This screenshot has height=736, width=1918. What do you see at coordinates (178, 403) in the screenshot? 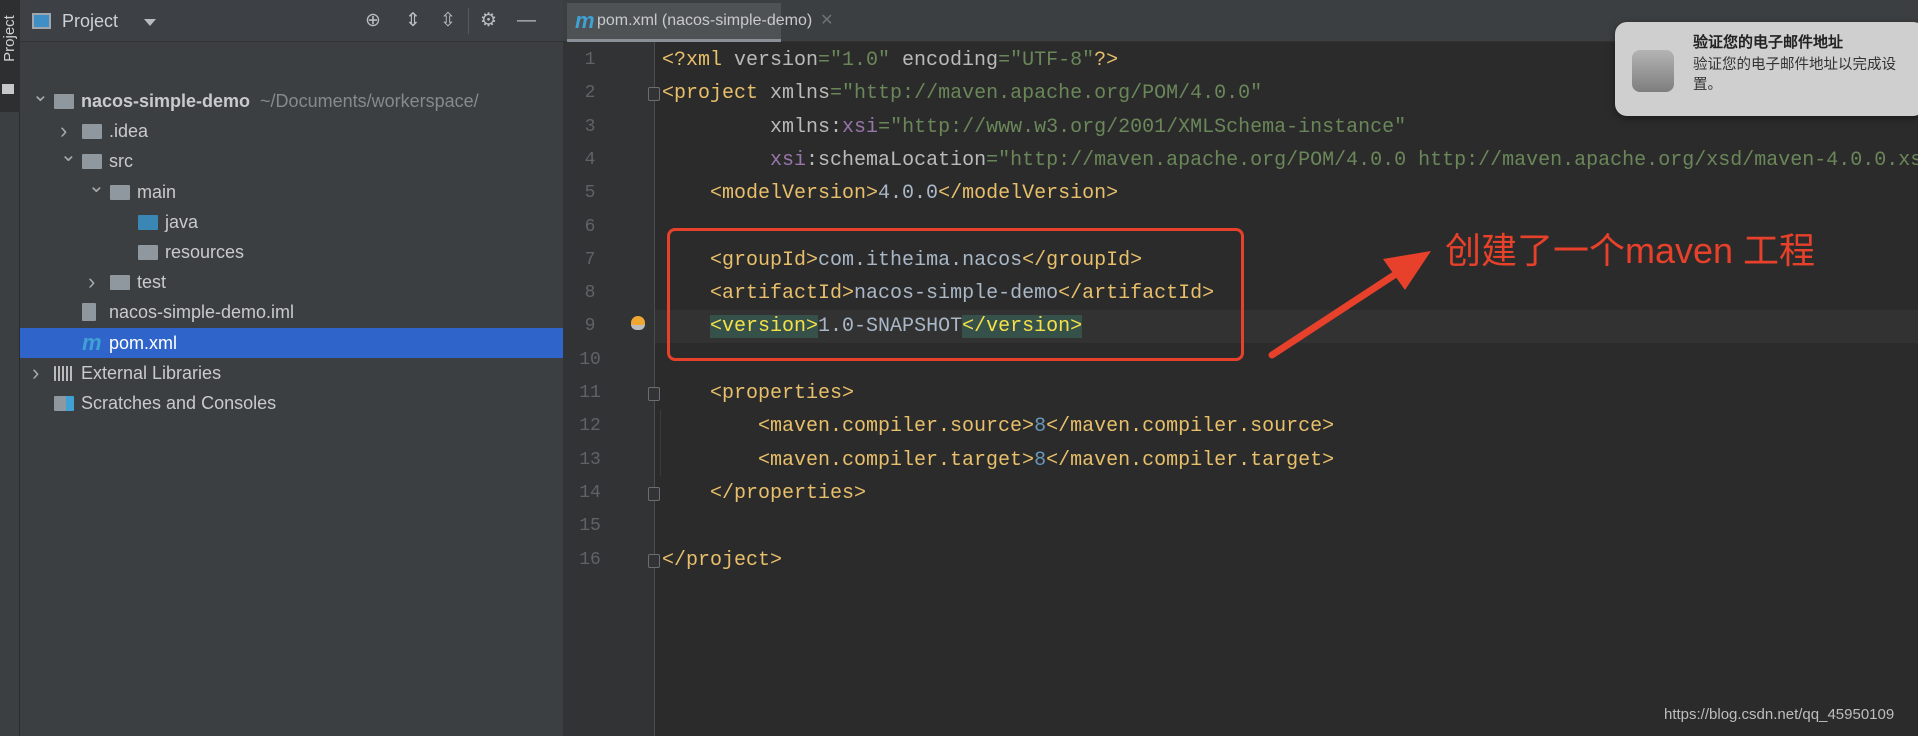
I see `tree-item-text: Scratches and Consoles` at bounding box center [178, 403].